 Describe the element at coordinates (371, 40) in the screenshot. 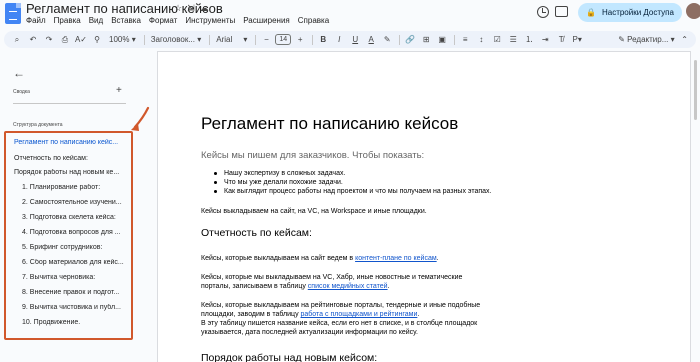

I see `text-color-button: A` at that location.